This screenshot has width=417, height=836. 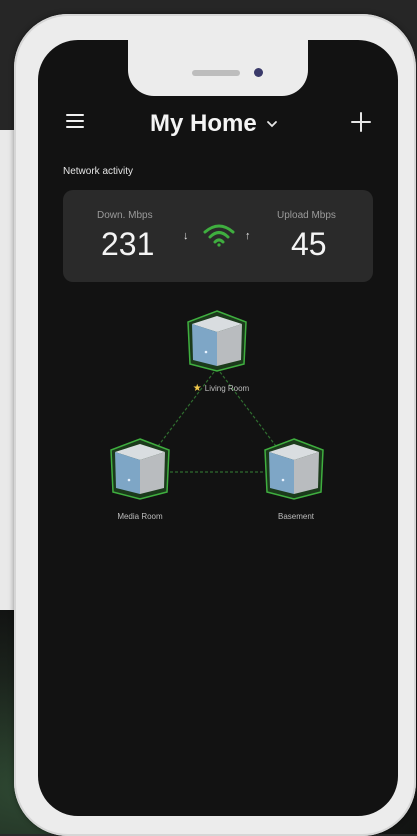 I want to click on node-label-media-room: Media Room, so click(x=140, y=516).